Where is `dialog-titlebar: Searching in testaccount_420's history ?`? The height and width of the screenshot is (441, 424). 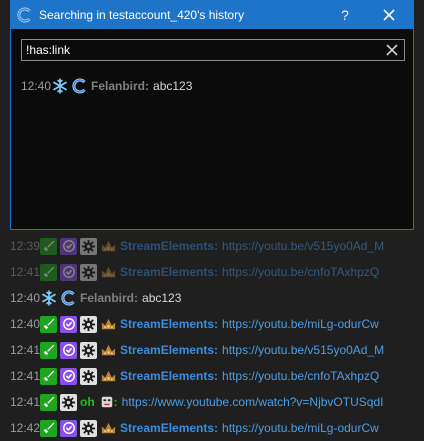 dialog-titlebar: Searching in testaccount_420's history ? is located at coordinates (212, 15).